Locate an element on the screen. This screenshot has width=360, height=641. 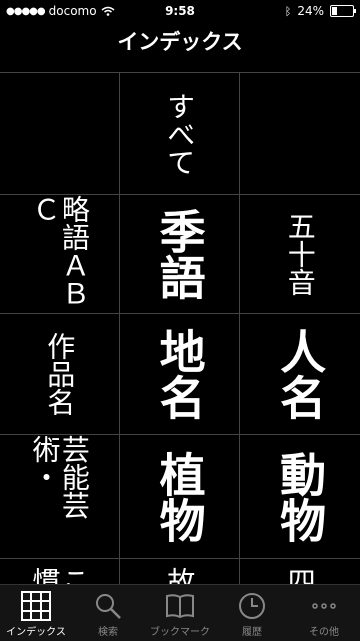
grid-cell: 地名 is located at coordinates (180, 374).